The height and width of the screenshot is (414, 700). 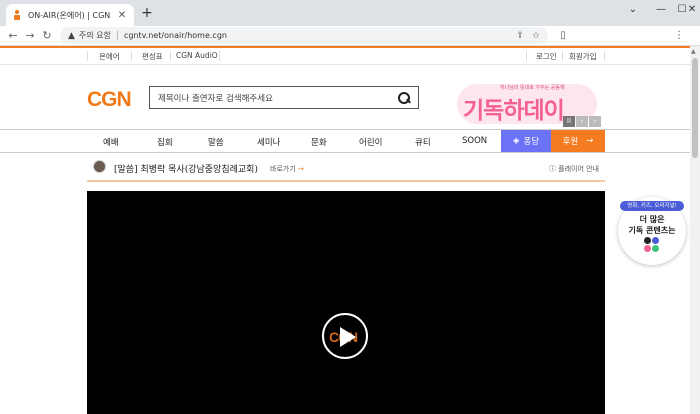 What do you see at coordinates (546, 56) in the screenshot?
I see `login-link: 로그인` at bounding box center [546, 56].